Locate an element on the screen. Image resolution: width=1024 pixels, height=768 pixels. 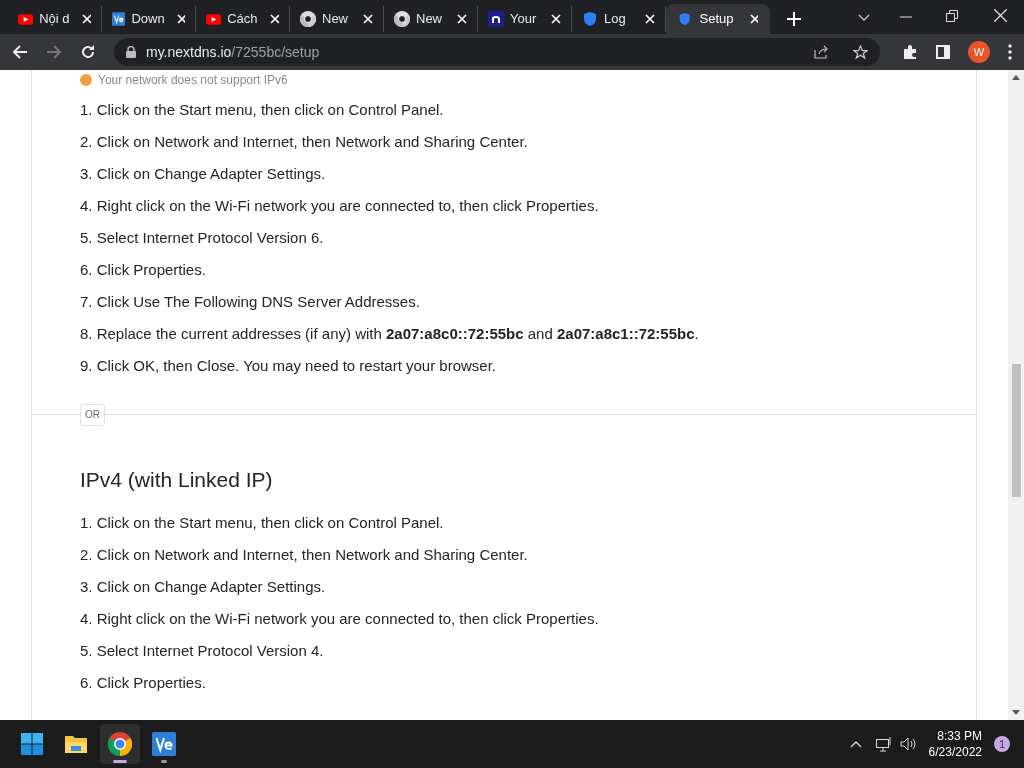
reload-icon is located at coordinates (88, 52).